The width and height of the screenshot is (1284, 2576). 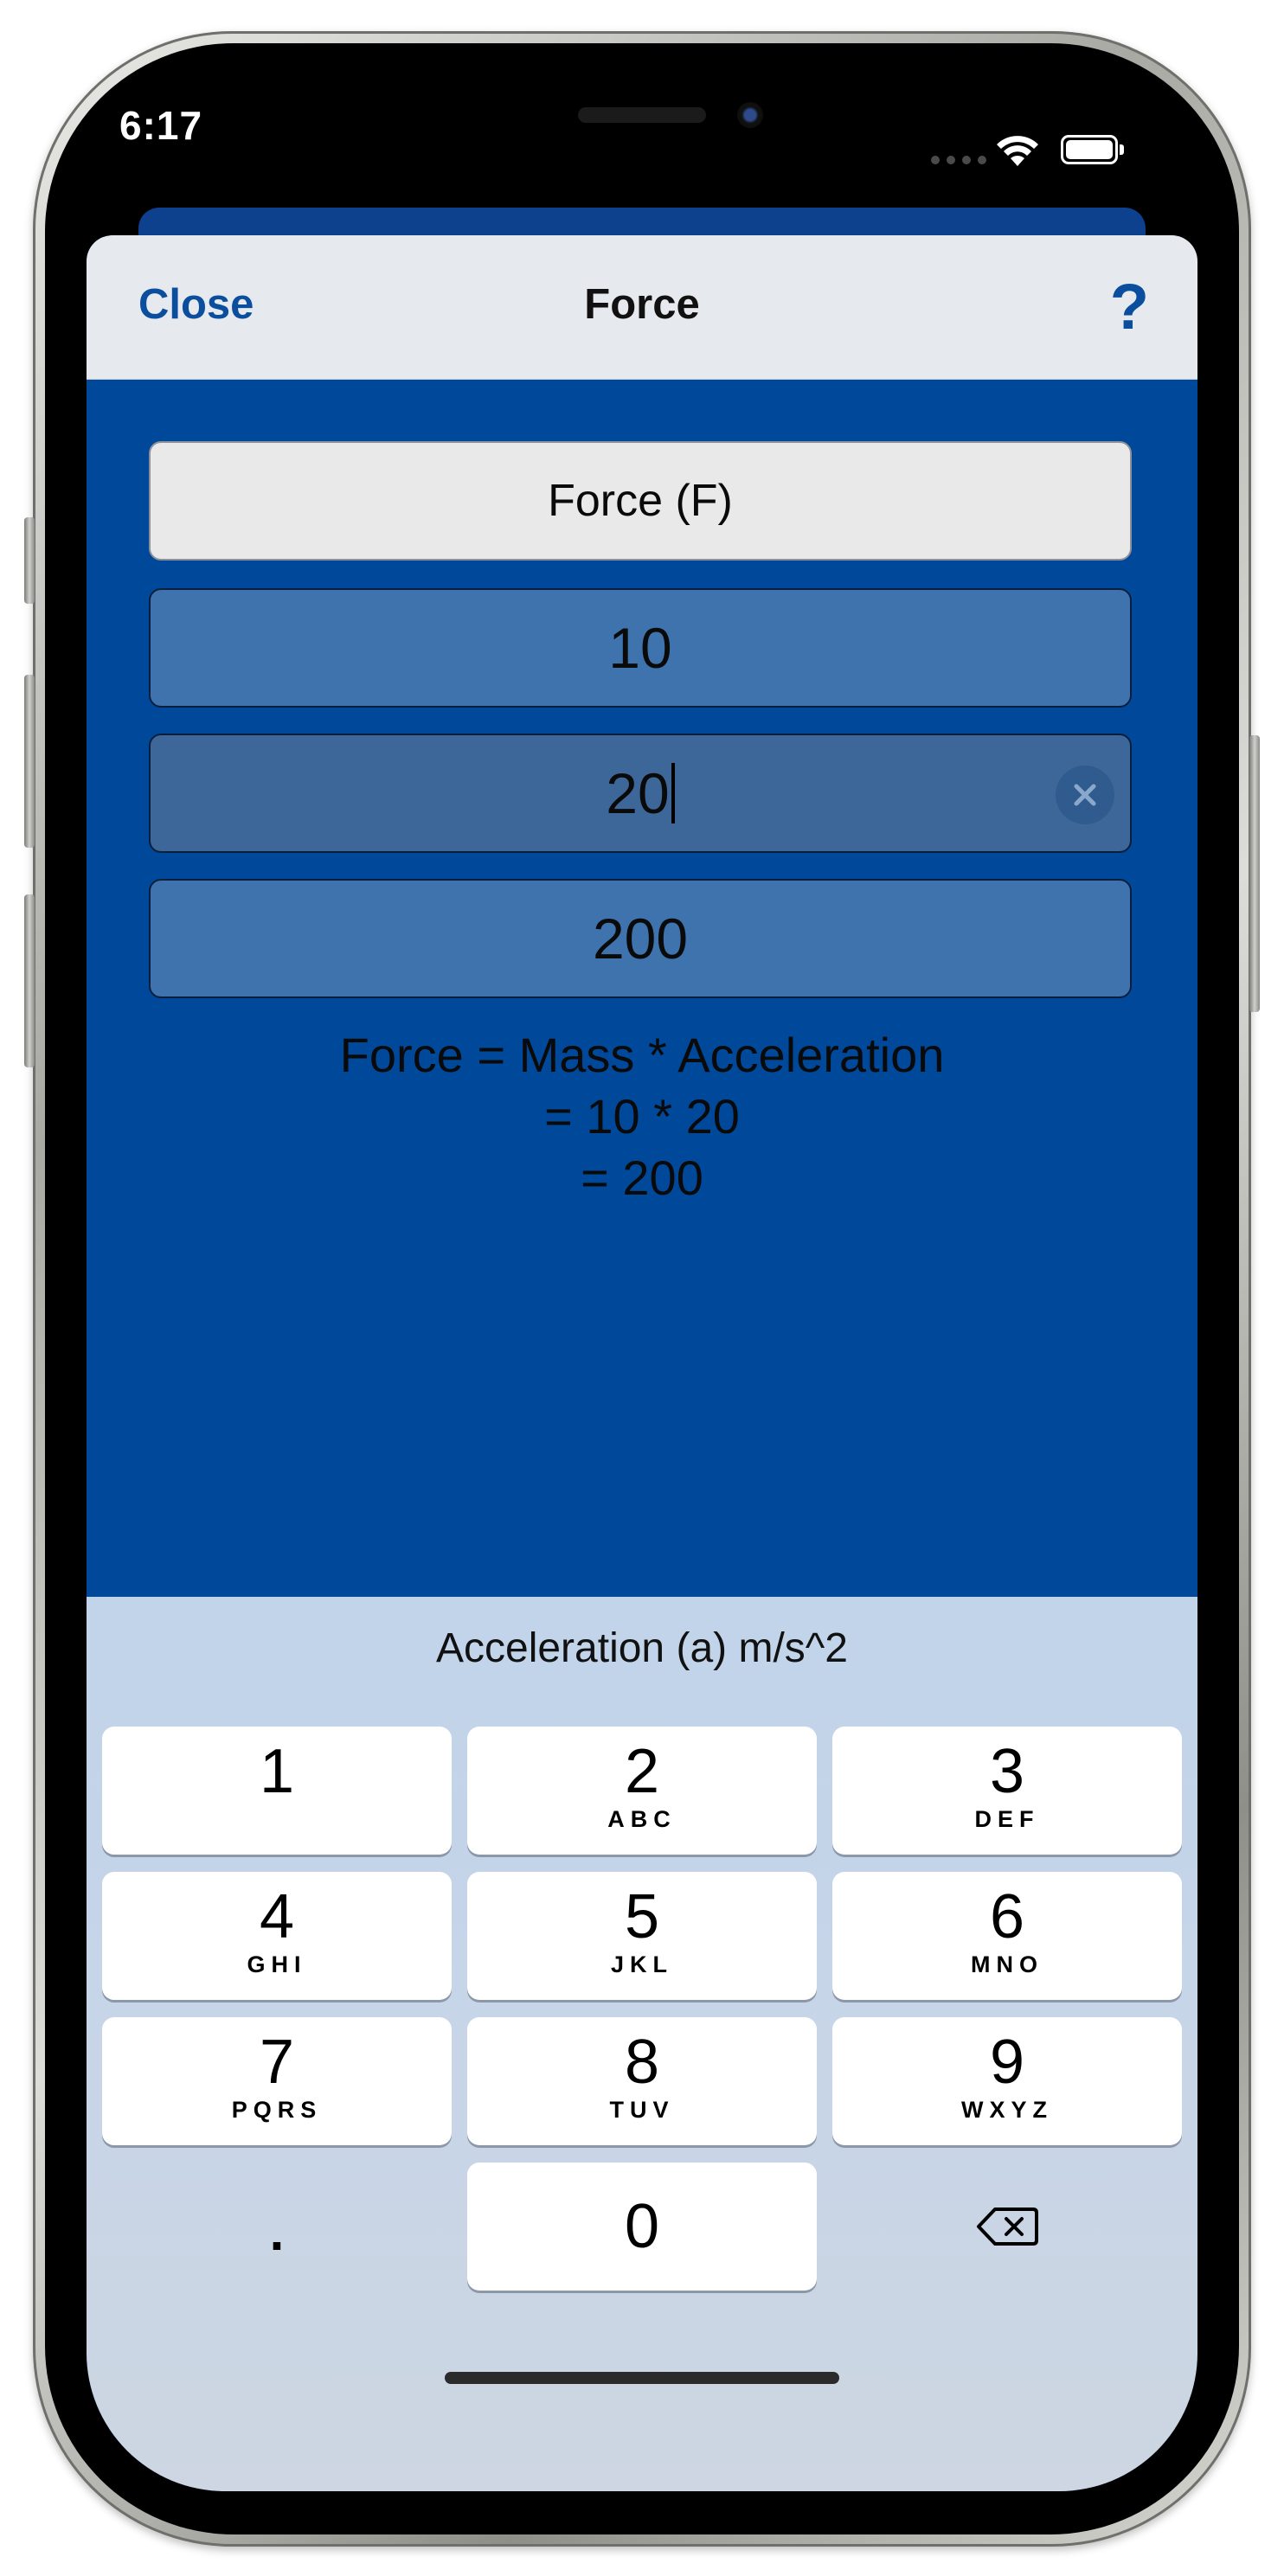 What do you see at coordinates (29, 980) in the screenshot?
I see `volume-down-button` at bounding box center [29, 980].